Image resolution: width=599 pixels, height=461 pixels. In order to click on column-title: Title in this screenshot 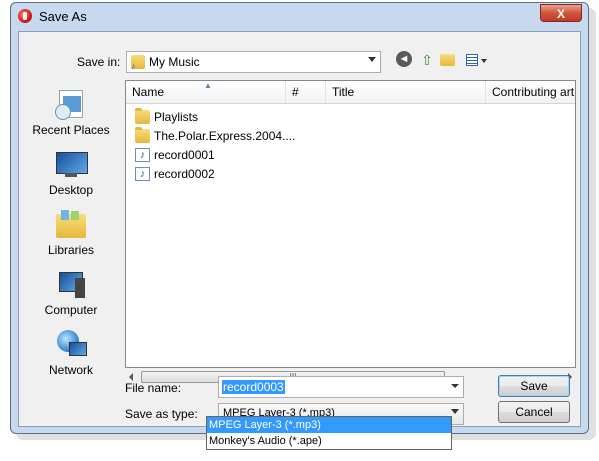, I will do `click(406, 92)`.